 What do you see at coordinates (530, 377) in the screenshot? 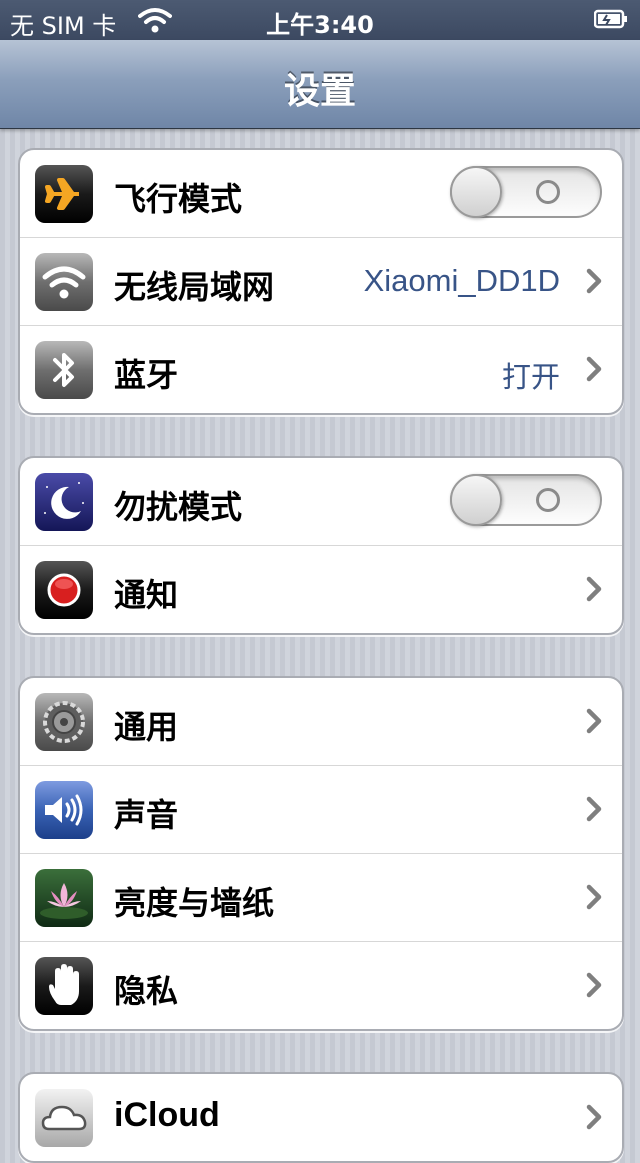
I see `row-value: 打开` at bounding box center [530, 377].